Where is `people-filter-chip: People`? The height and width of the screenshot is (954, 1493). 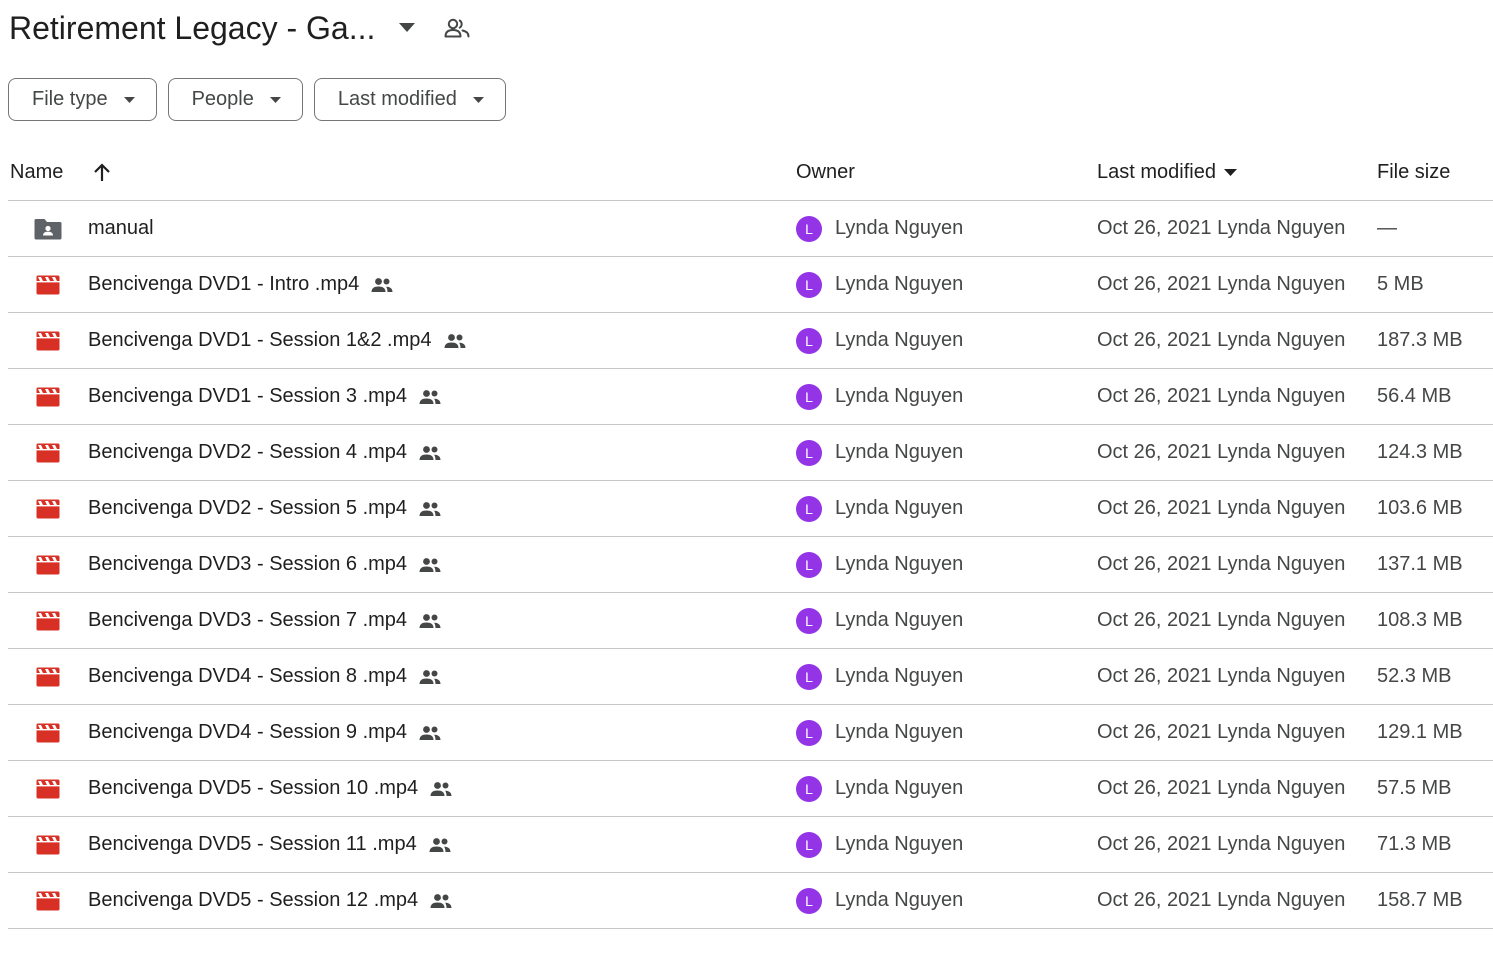
people-filter-chip: People is located at coordinates (235, 99).